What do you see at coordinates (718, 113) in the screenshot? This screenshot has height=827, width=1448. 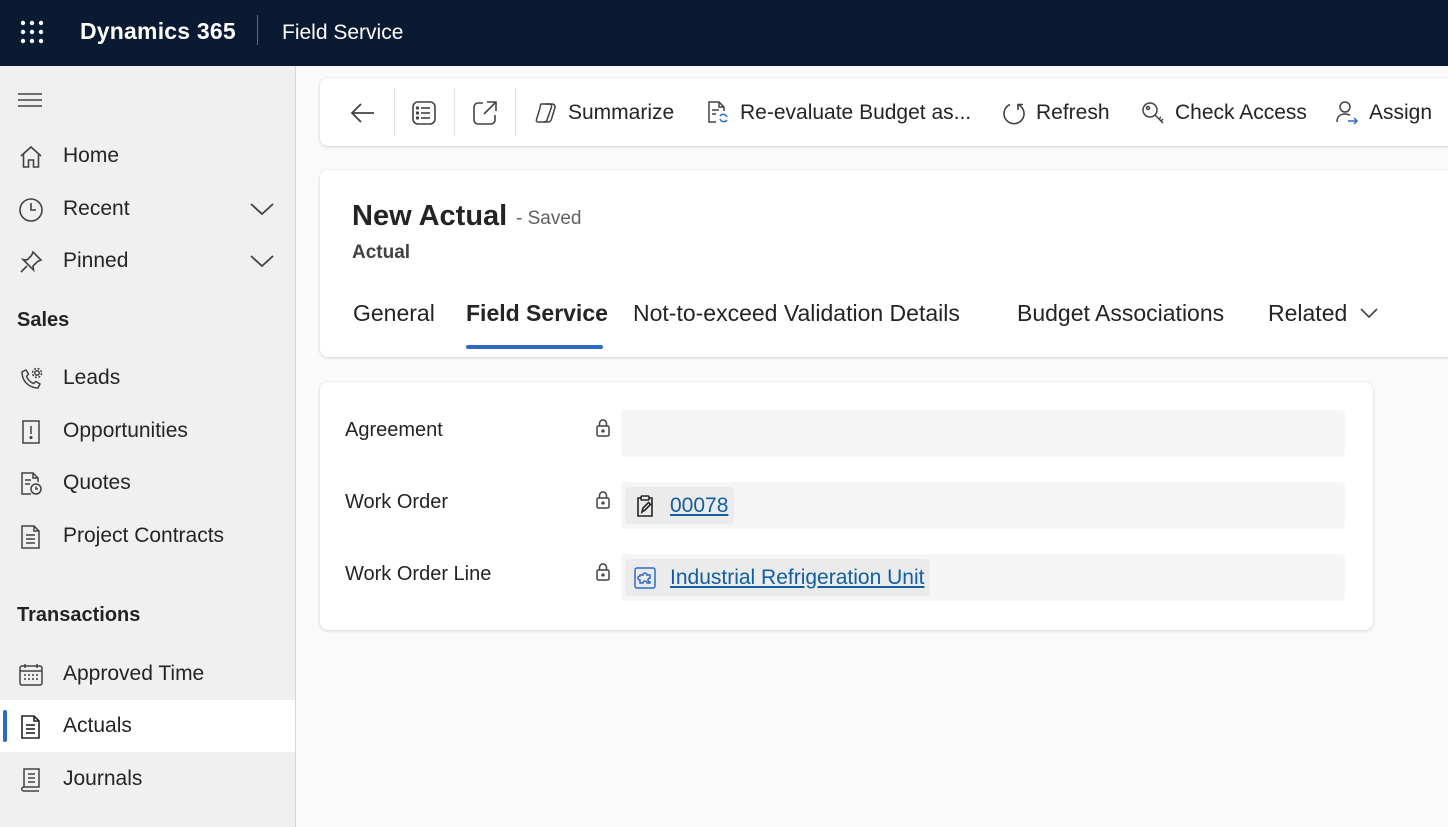 I see `document-sync-icon` at bounding box center [718, 113].